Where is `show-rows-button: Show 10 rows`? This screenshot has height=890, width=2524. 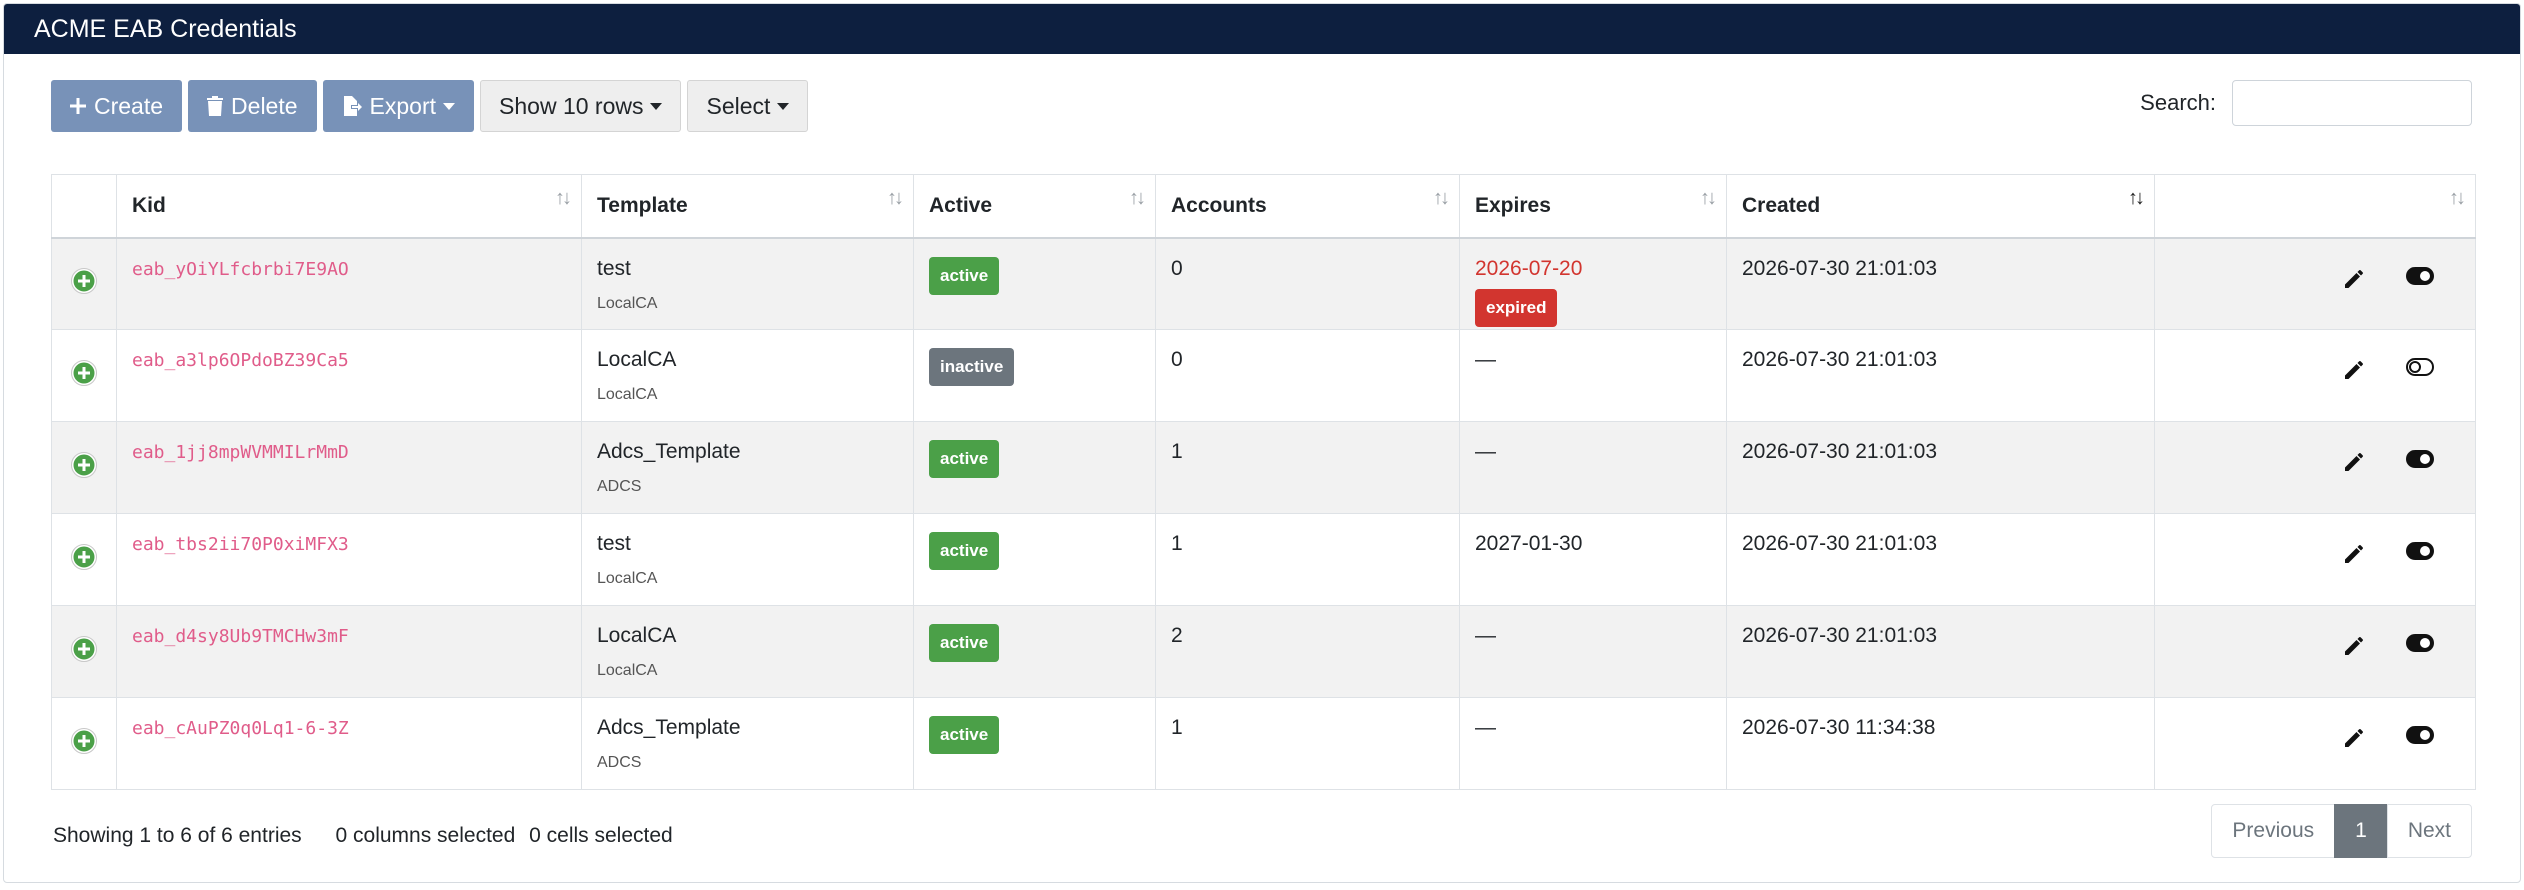 show-rows-button: Show 10 rows is located at coordinates (581, 106).